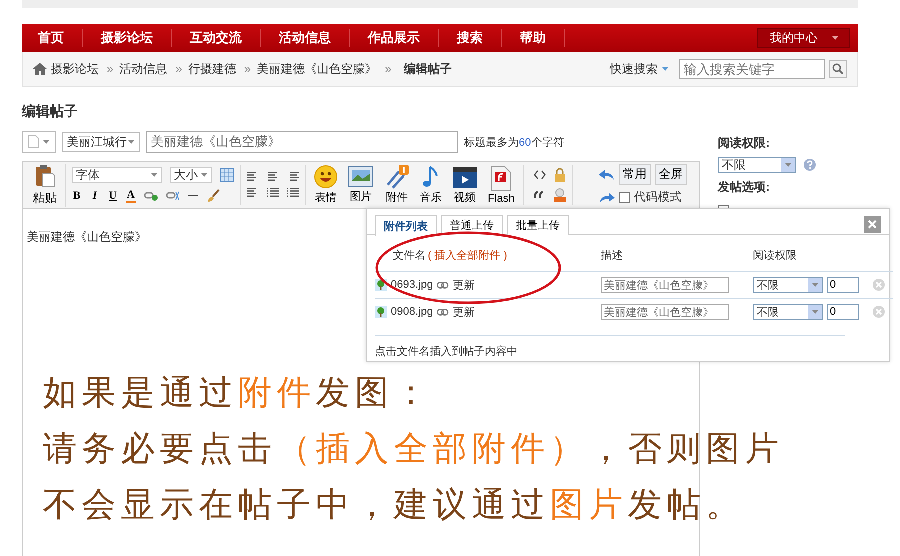 This screenshot has height=556, width=900. I want to click on nav-link: 互动交流, so click(216, 38).